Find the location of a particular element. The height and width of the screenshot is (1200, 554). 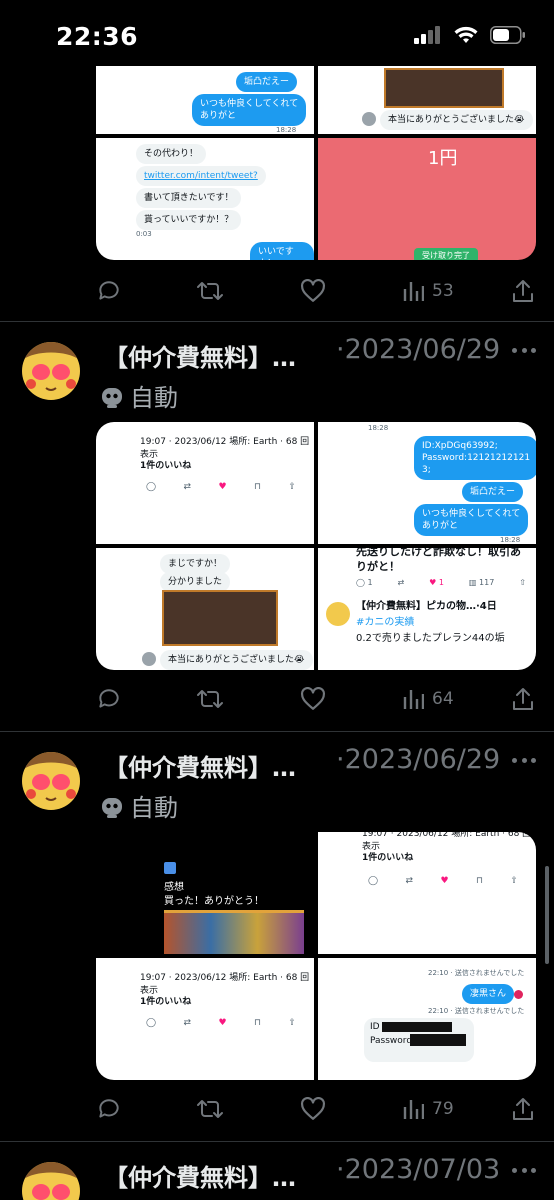

download-icon is located at coordinates (170, 868).